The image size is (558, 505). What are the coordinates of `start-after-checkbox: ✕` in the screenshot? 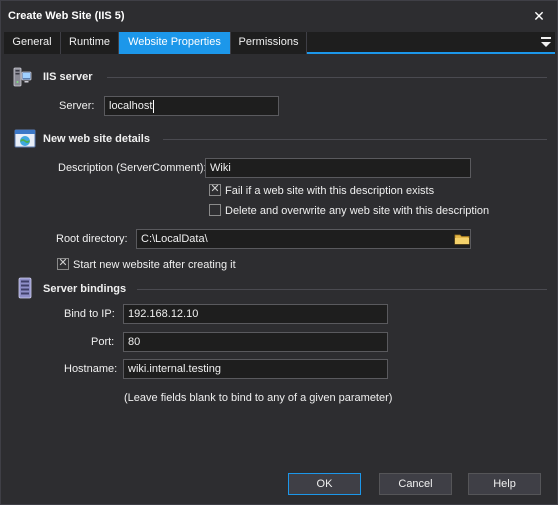 It's located at (63, 263).